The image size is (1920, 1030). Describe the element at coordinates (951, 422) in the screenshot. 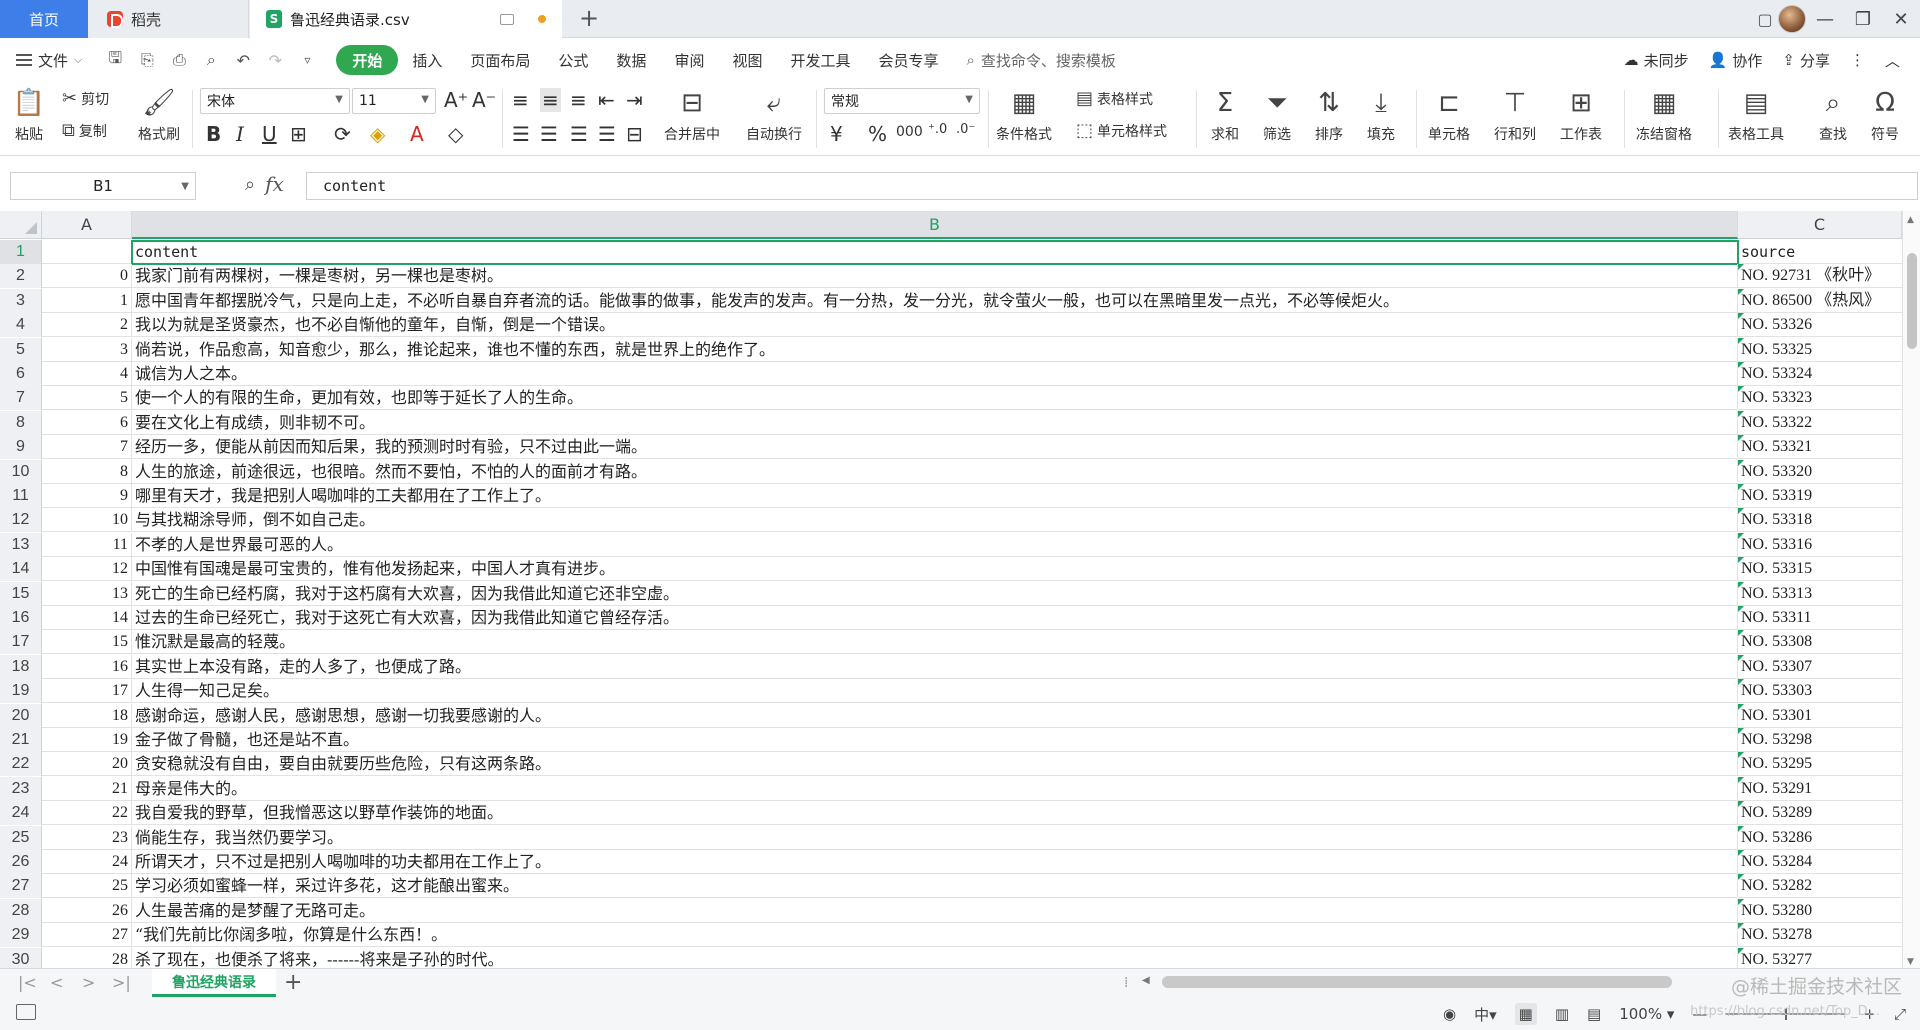

I see `table-row: 8 6 要在文化上有成绩，则非韧不可。 NO. 53322` at that location.